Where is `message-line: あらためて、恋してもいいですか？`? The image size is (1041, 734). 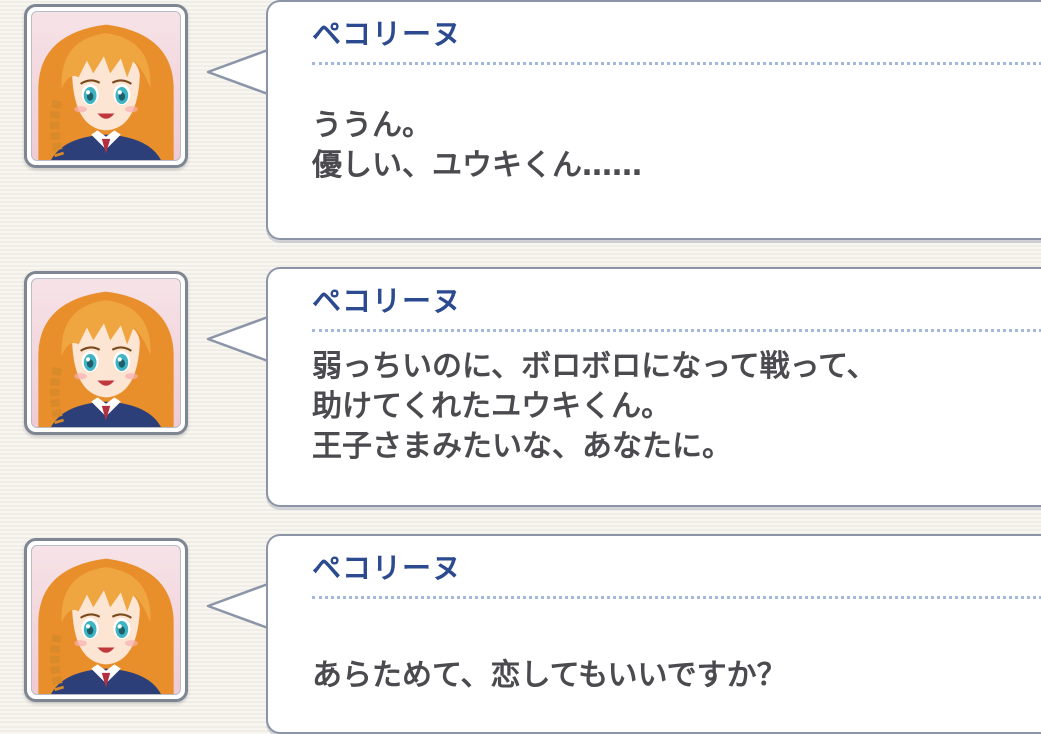
message-line: あらためて、恋してもいいですか？ is located at coordinates (549, 675).